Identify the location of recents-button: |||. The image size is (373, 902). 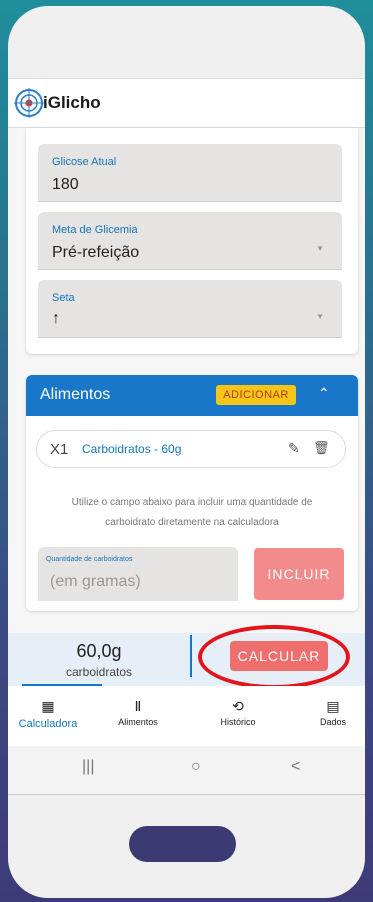
(88, 767).